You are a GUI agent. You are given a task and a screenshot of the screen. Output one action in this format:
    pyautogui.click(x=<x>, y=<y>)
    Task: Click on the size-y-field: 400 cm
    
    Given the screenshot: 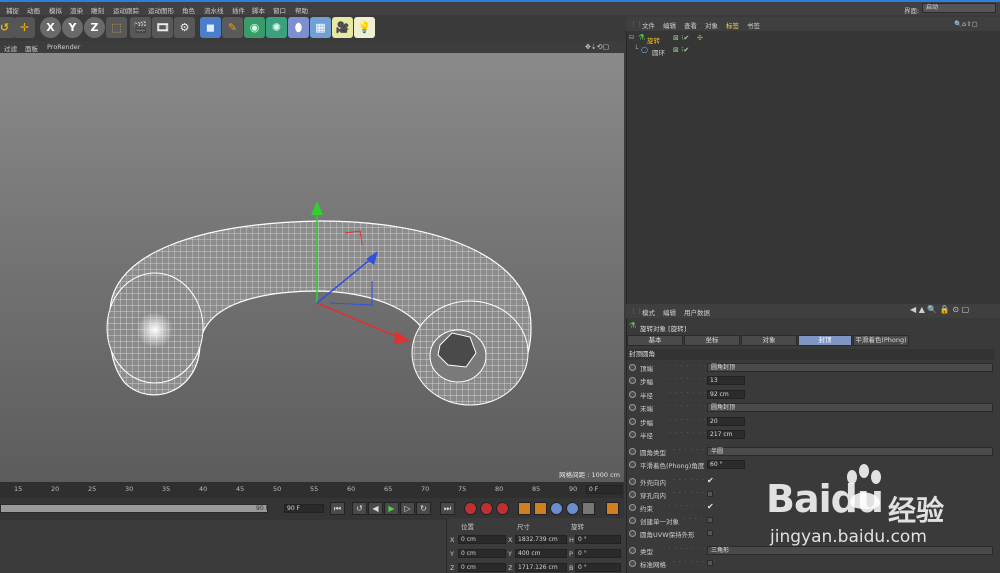 What is the action you would take?
    pyautogui.click(x=541, y=553)
    